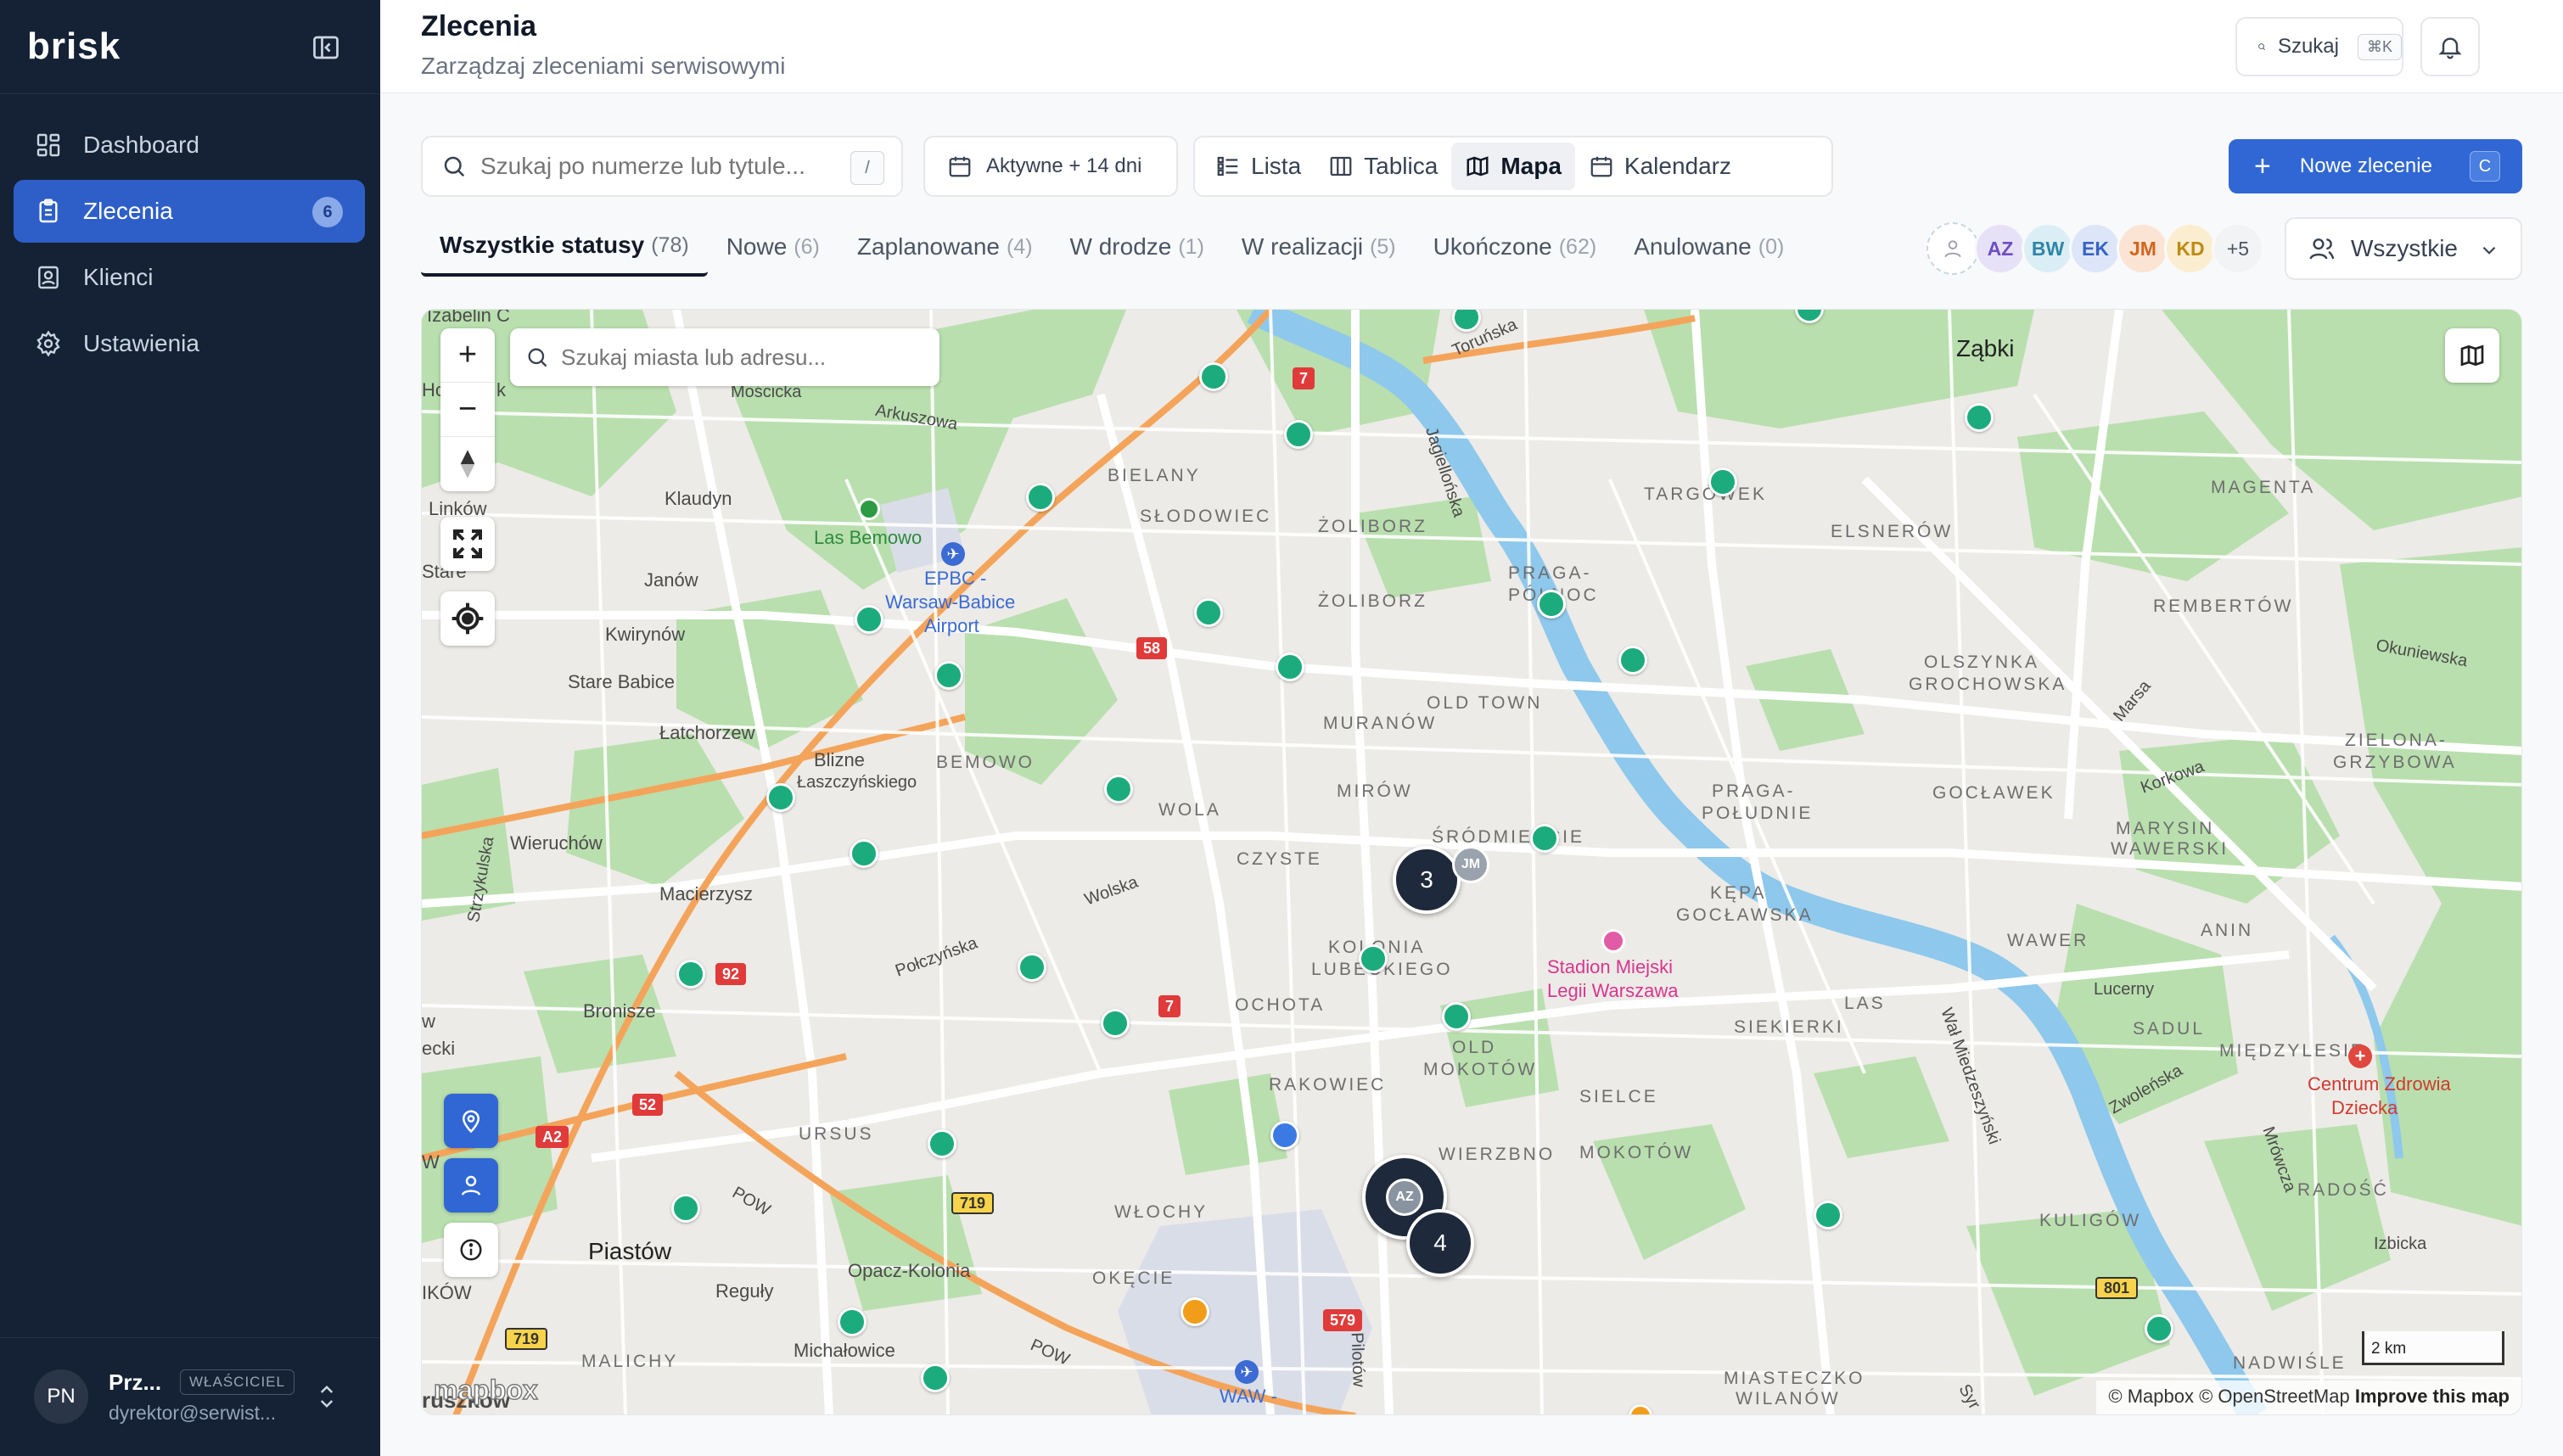 This screenshot has height=1456, width=2563. I want to click on sidebar-item-zlecenia: Zlecenia 6, so click(190, 211).